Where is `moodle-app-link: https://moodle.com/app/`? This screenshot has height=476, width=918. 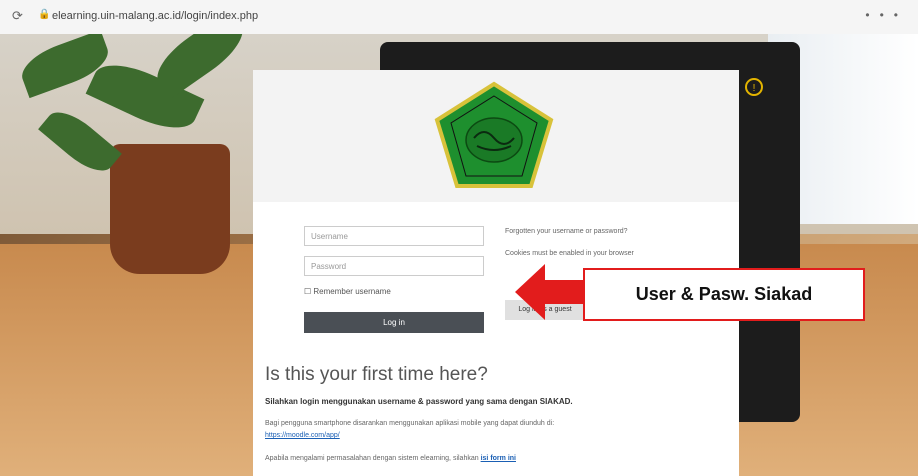 moodle-app-link: https://moodle.com/app/ is located at coordinates (302, 435).